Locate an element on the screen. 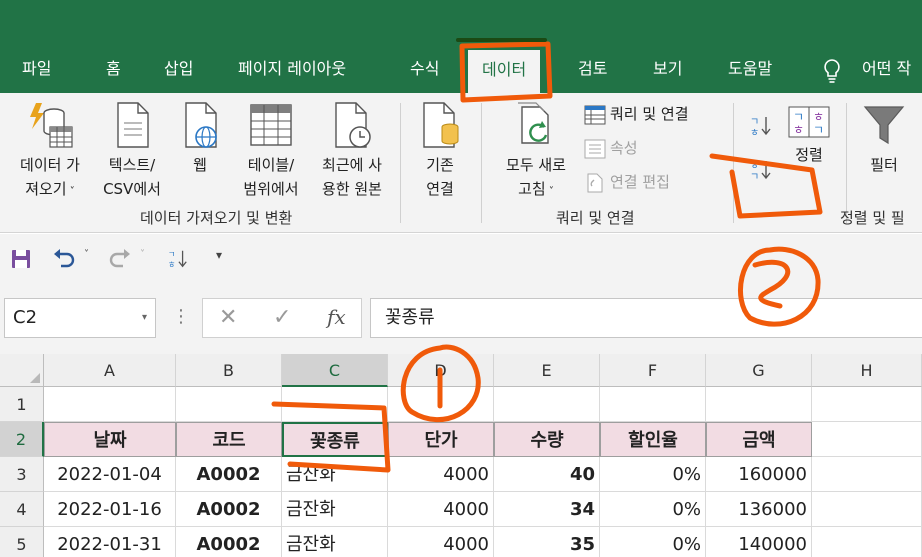  tab-insert: 삽입 is located at coordinates (178, 69).